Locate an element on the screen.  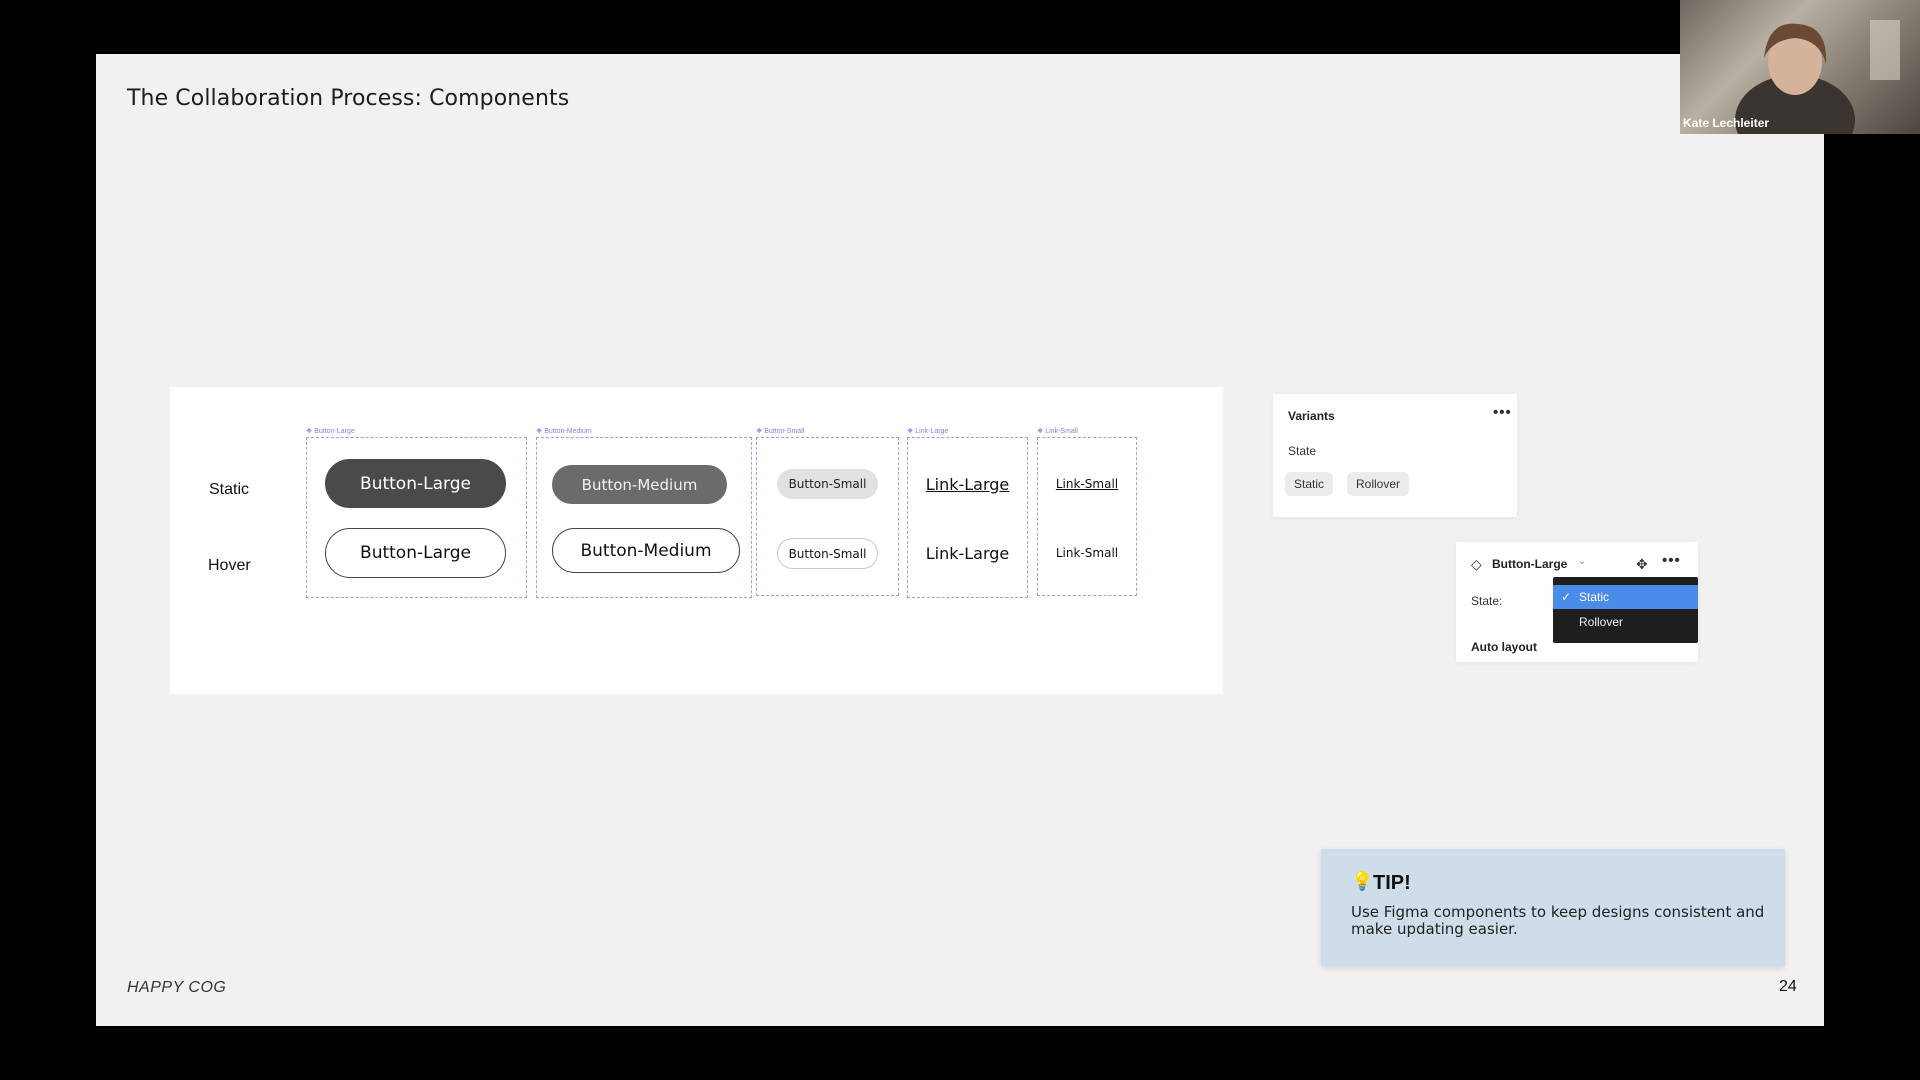
state-label: State: is located at coordinates (1487, 601).